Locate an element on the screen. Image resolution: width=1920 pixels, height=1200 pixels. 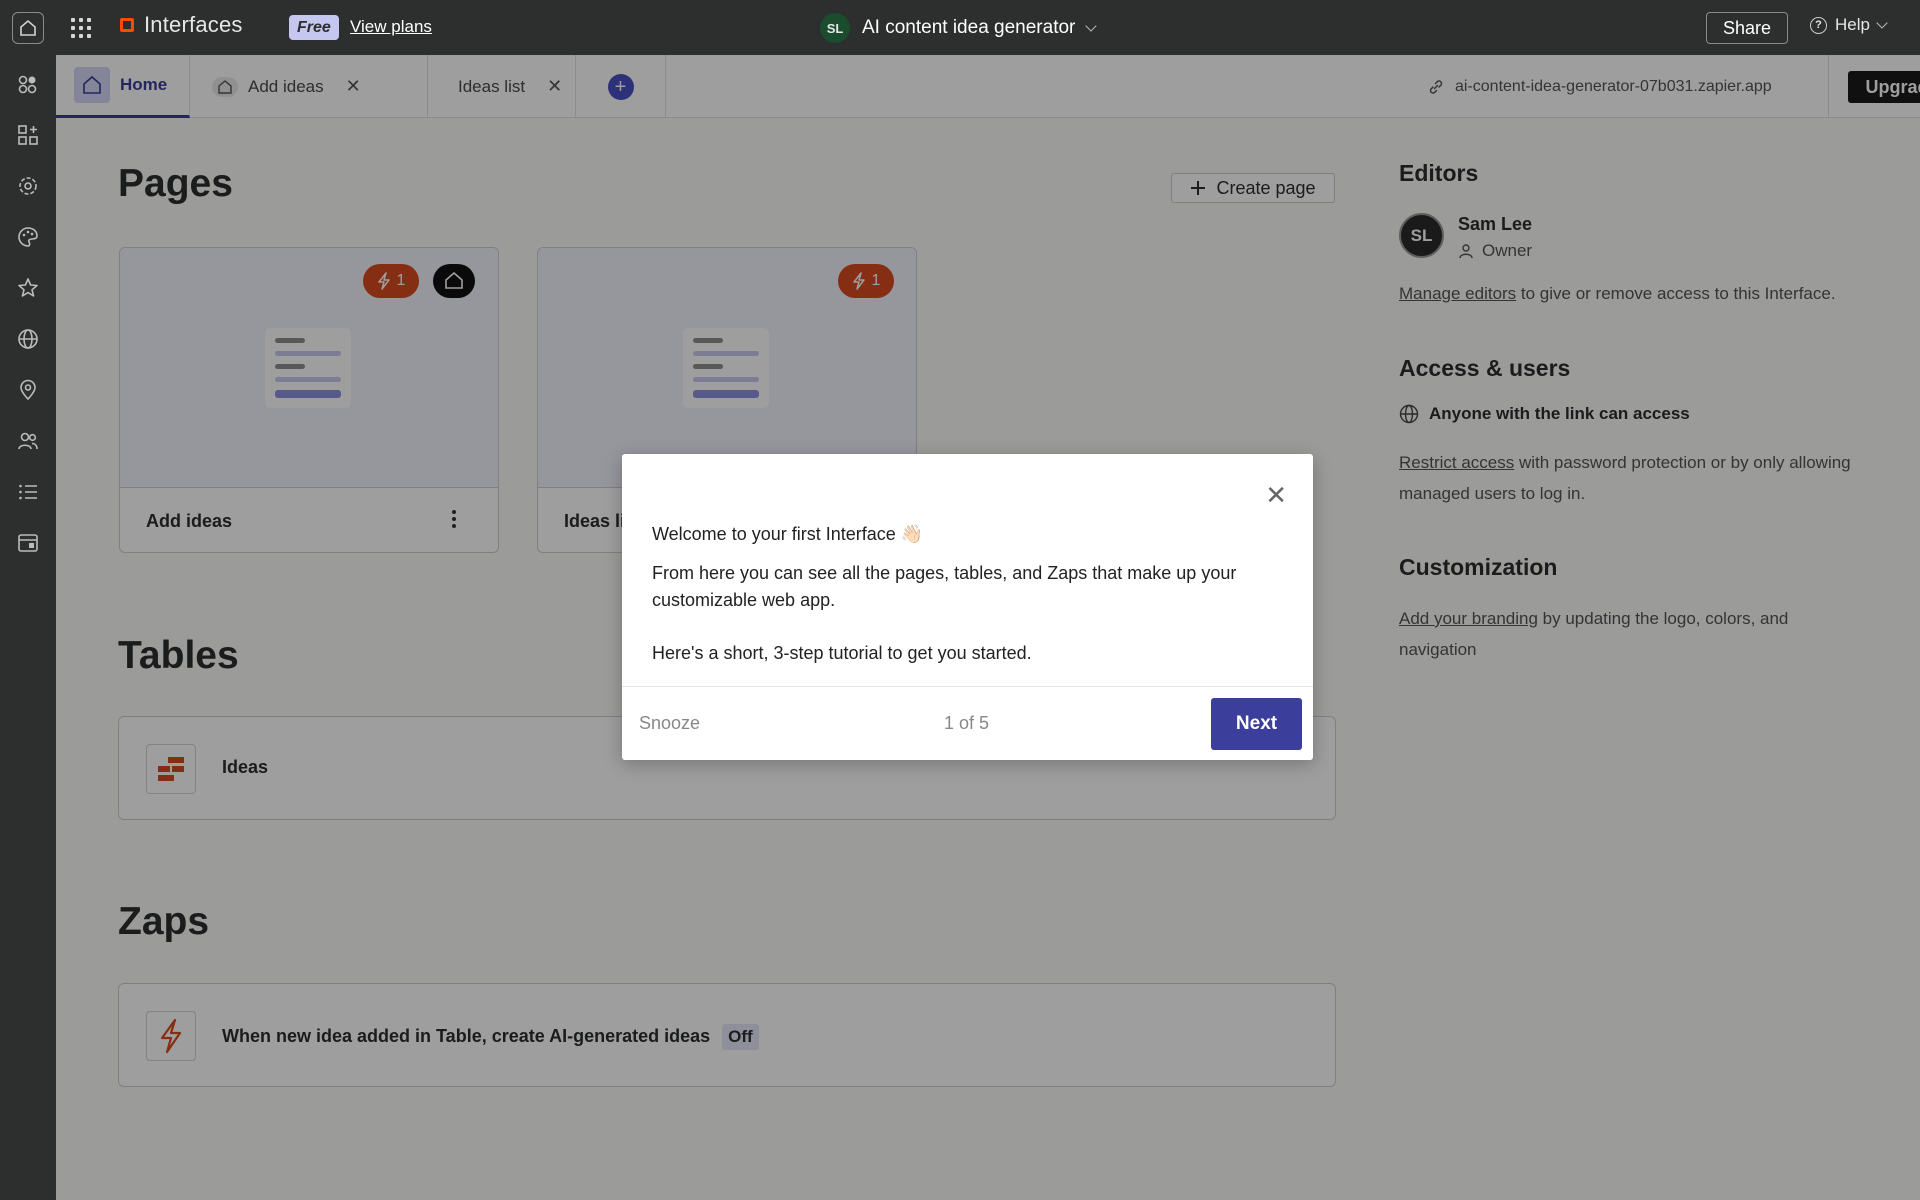
snooze-button: Snooze is located at coordinates (669, 723).